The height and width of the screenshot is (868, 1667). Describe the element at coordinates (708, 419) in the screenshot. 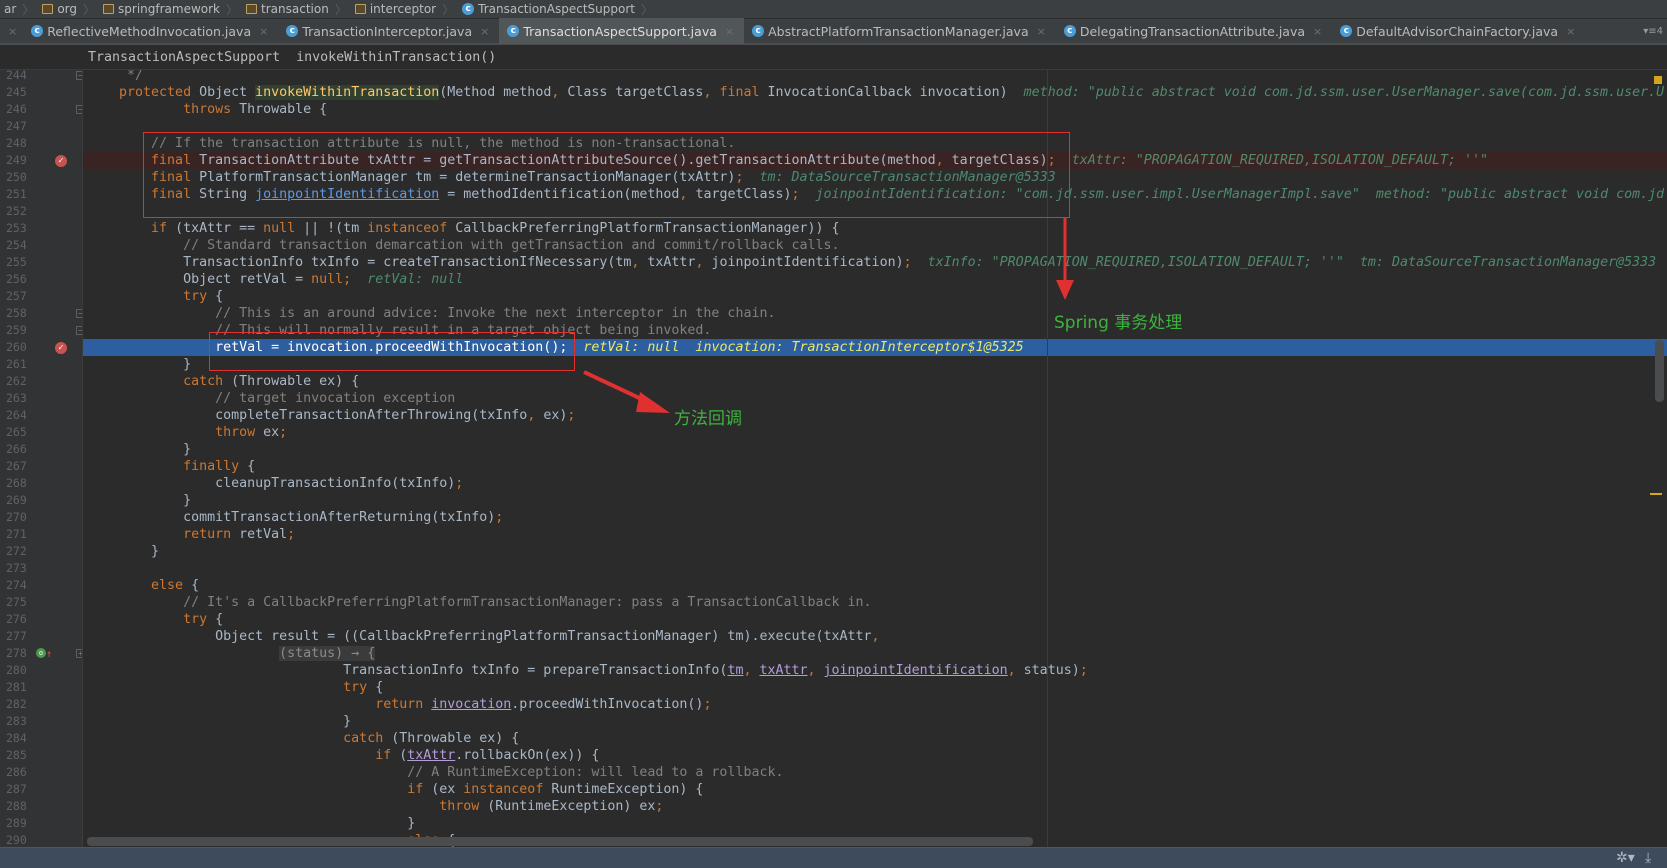

I see `annotation-method-callback: 方法回调` at that location.